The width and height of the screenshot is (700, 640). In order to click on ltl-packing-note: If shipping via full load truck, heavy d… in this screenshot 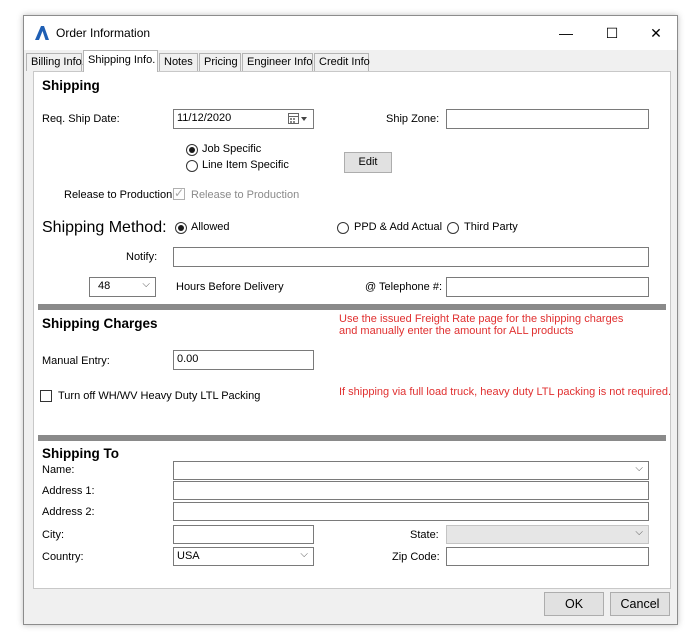, I will do `click(505, 392)`.